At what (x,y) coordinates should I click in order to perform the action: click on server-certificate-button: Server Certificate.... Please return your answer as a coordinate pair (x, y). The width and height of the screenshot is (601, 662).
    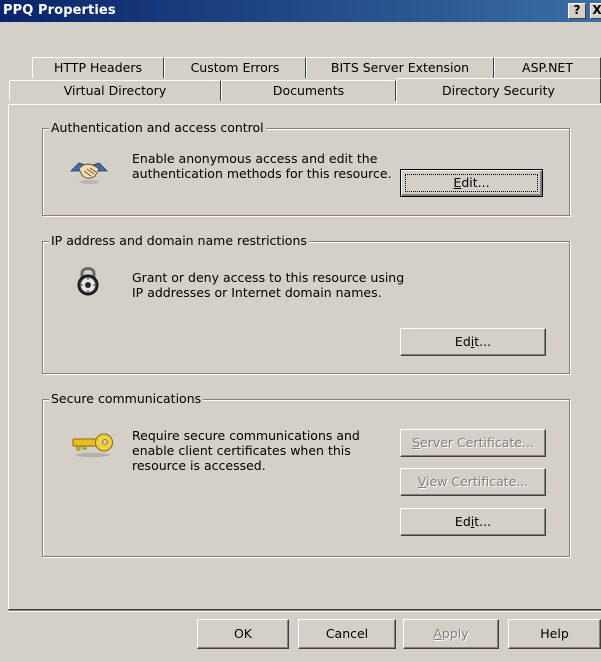
    Looking at the image, I should click on (473, 443).